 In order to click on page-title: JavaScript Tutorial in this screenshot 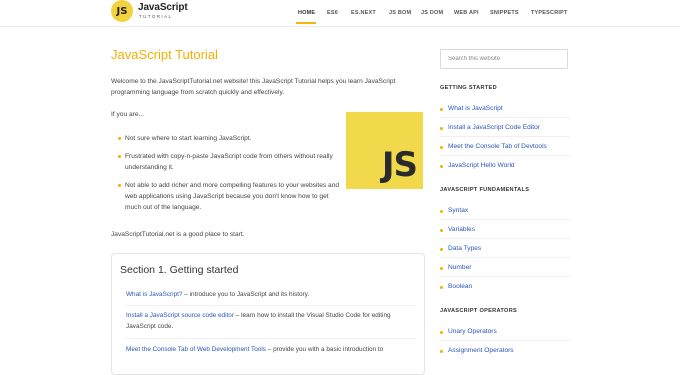, I will do `click(164, 54)`.